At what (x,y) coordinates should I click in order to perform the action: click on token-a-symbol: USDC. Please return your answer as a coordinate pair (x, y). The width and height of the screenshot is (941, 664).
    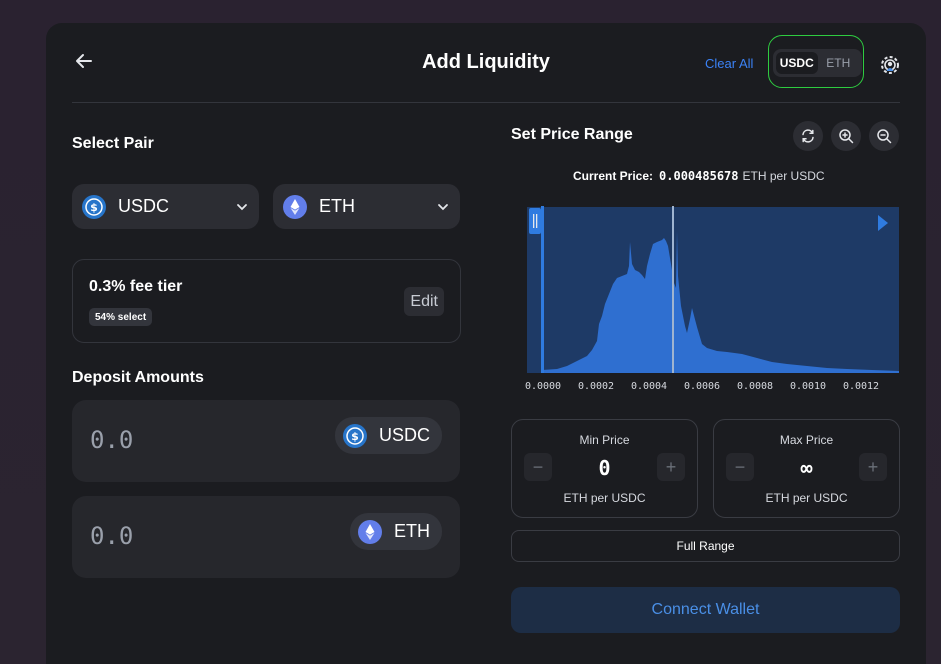
    Looking at the image, I should click on (144, 206).